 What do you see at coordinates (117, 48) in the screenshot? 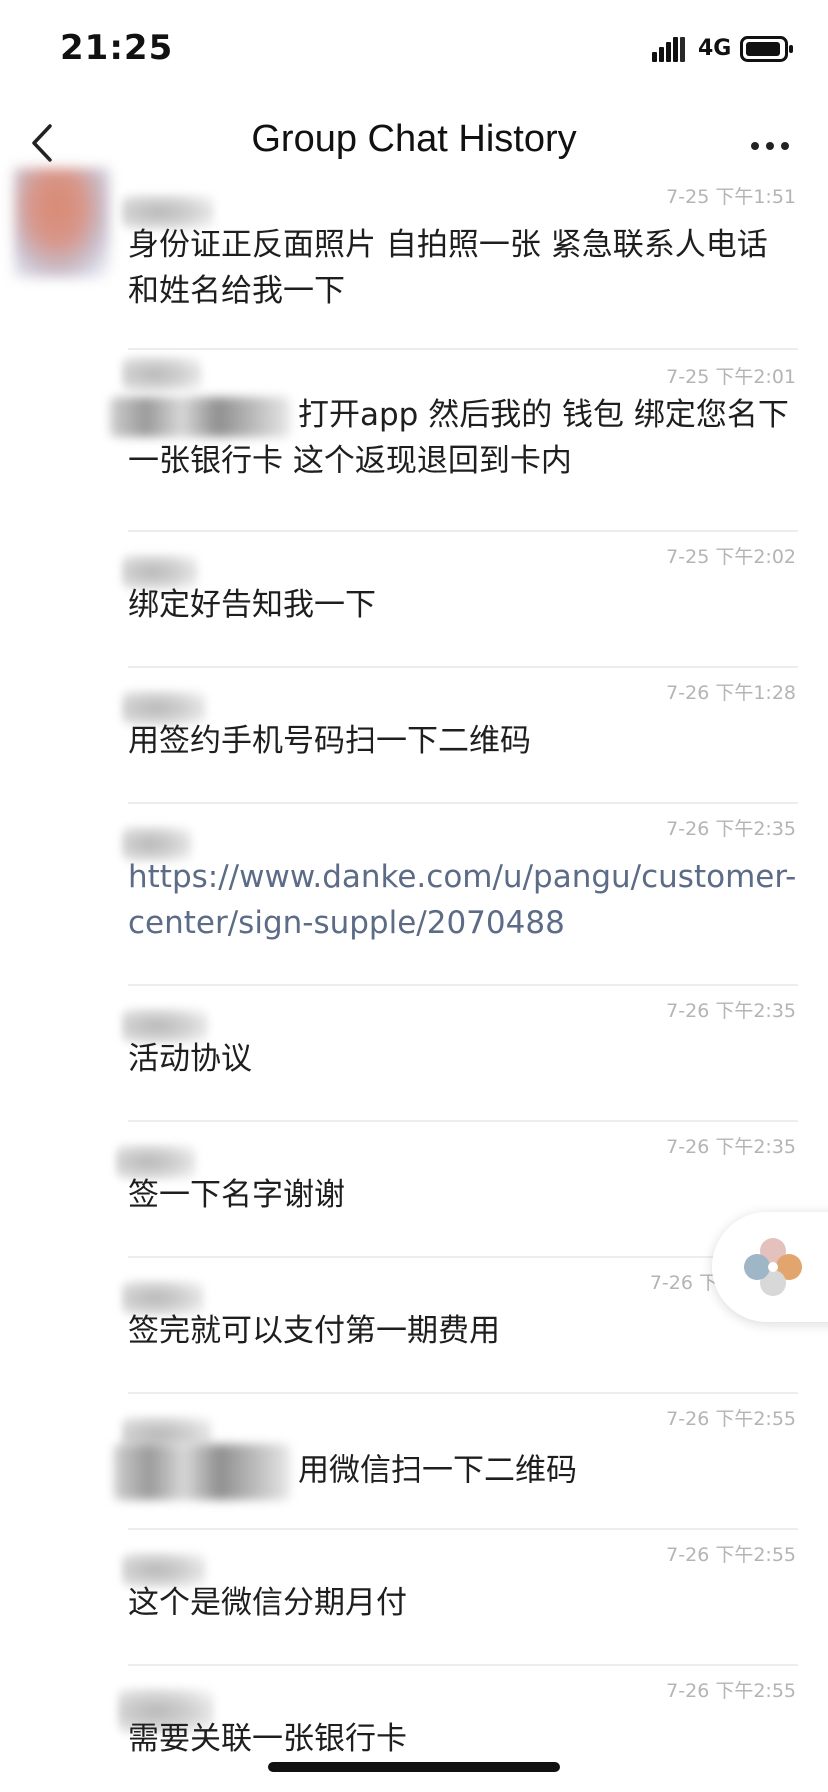
I see `status-time: 21:25` at bounding box center [117, 48].